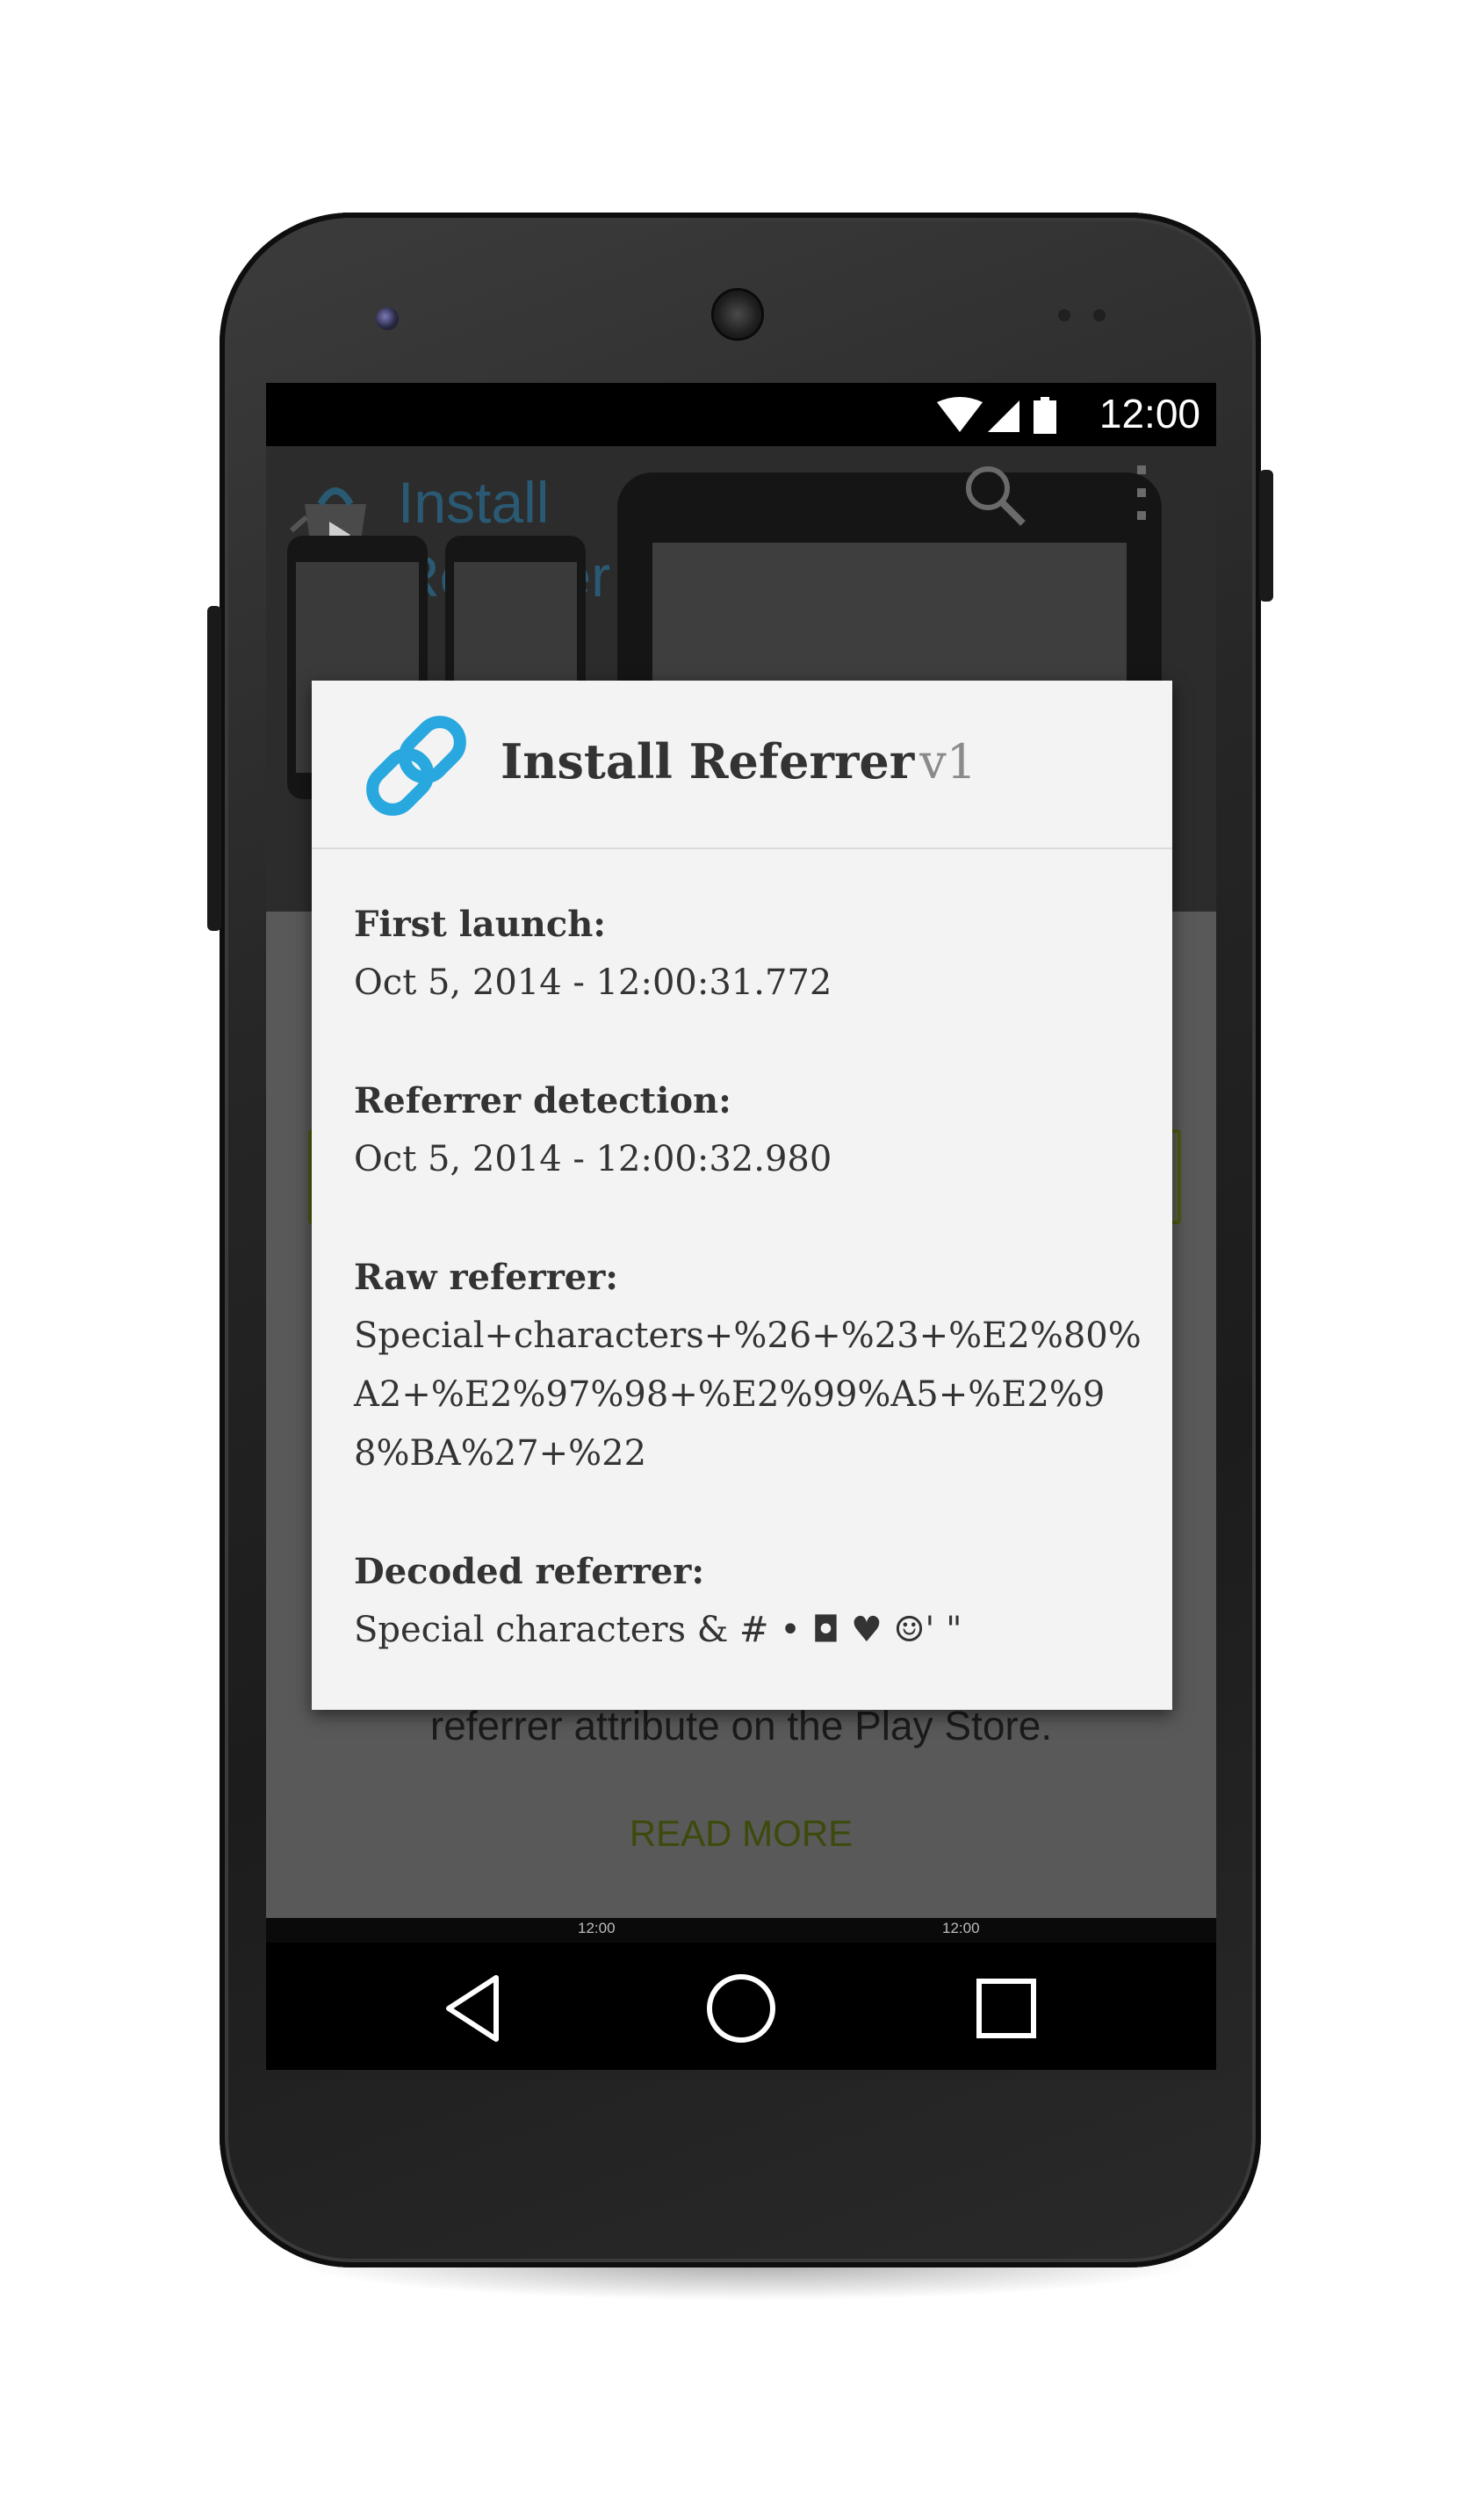  Describe the element at coordinates (1099, 315) in the screenshot. I see `light-sensor` at that location.